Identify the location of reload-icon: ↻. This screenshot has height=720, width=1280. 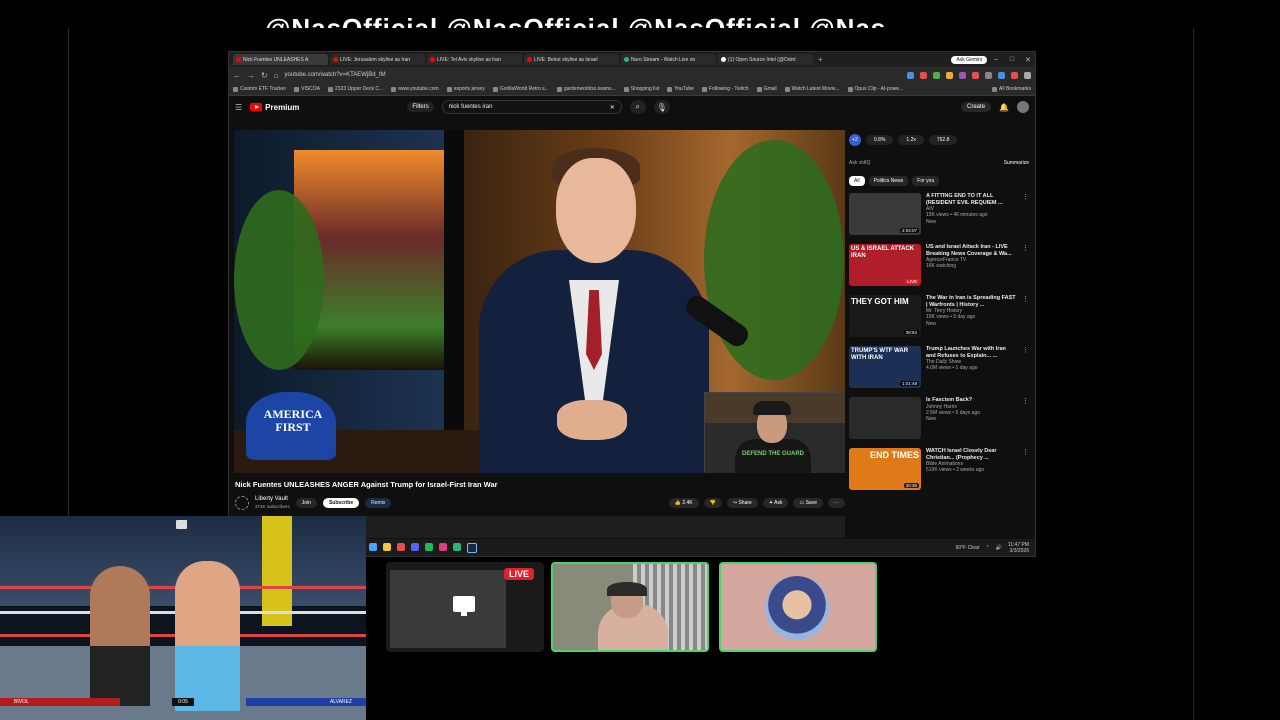
(264, 75).